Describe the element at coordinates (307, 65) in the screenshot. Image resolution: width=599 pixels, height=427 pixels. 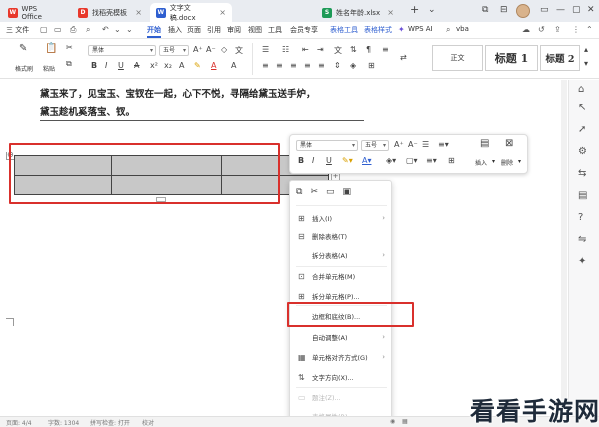
I see `justify-icon: ≡` at that location.